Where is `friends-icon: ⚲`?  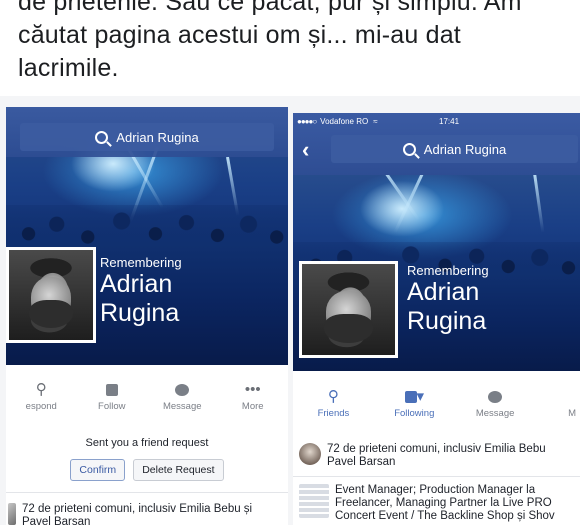
friends-icon: ⚲ is located at coordinates (333, 396).